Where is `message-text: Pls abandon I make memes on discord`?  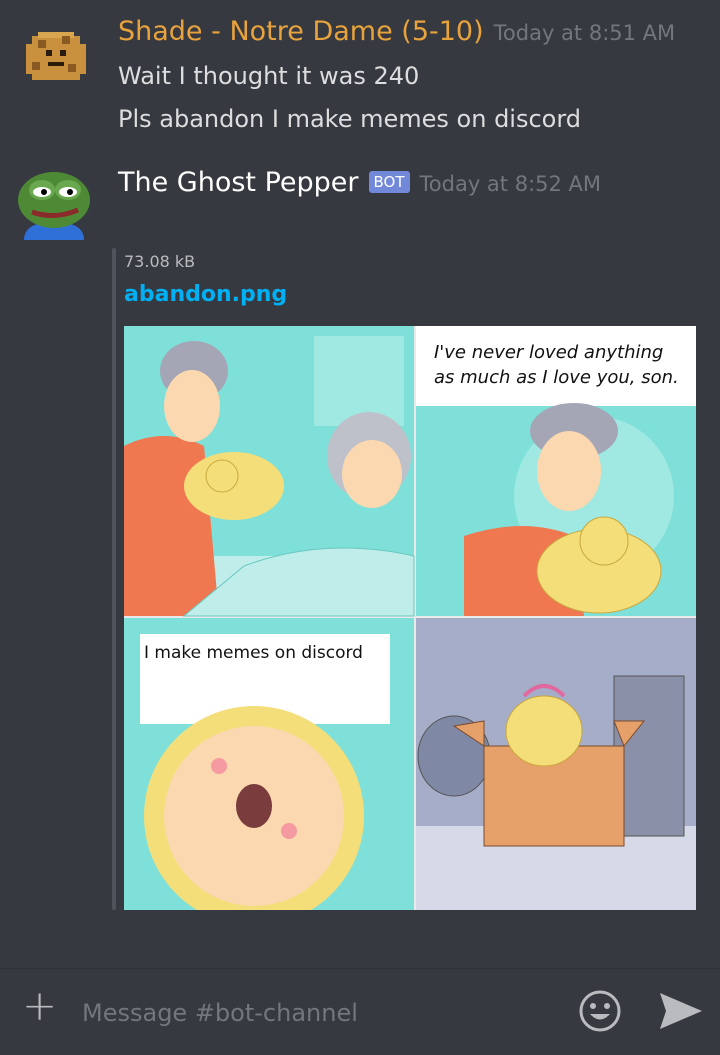 message-text: Pls abandon I make memes on discord is located at coordinates (350, 119).